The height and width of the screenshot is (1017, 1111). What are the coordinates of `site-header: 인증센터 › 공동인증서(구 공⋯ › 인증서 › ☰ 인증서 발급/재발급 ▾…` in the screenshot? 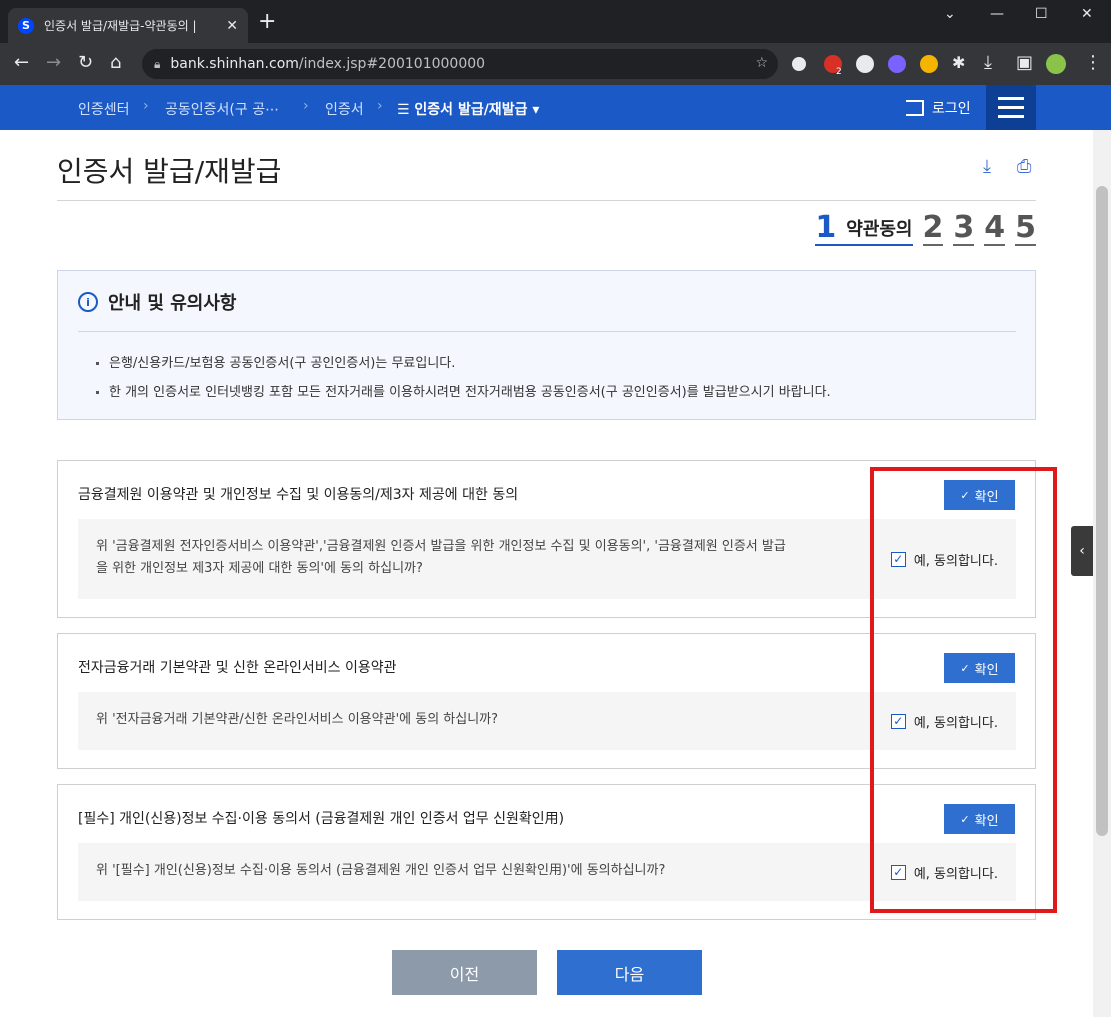 It's located at (555, 107).